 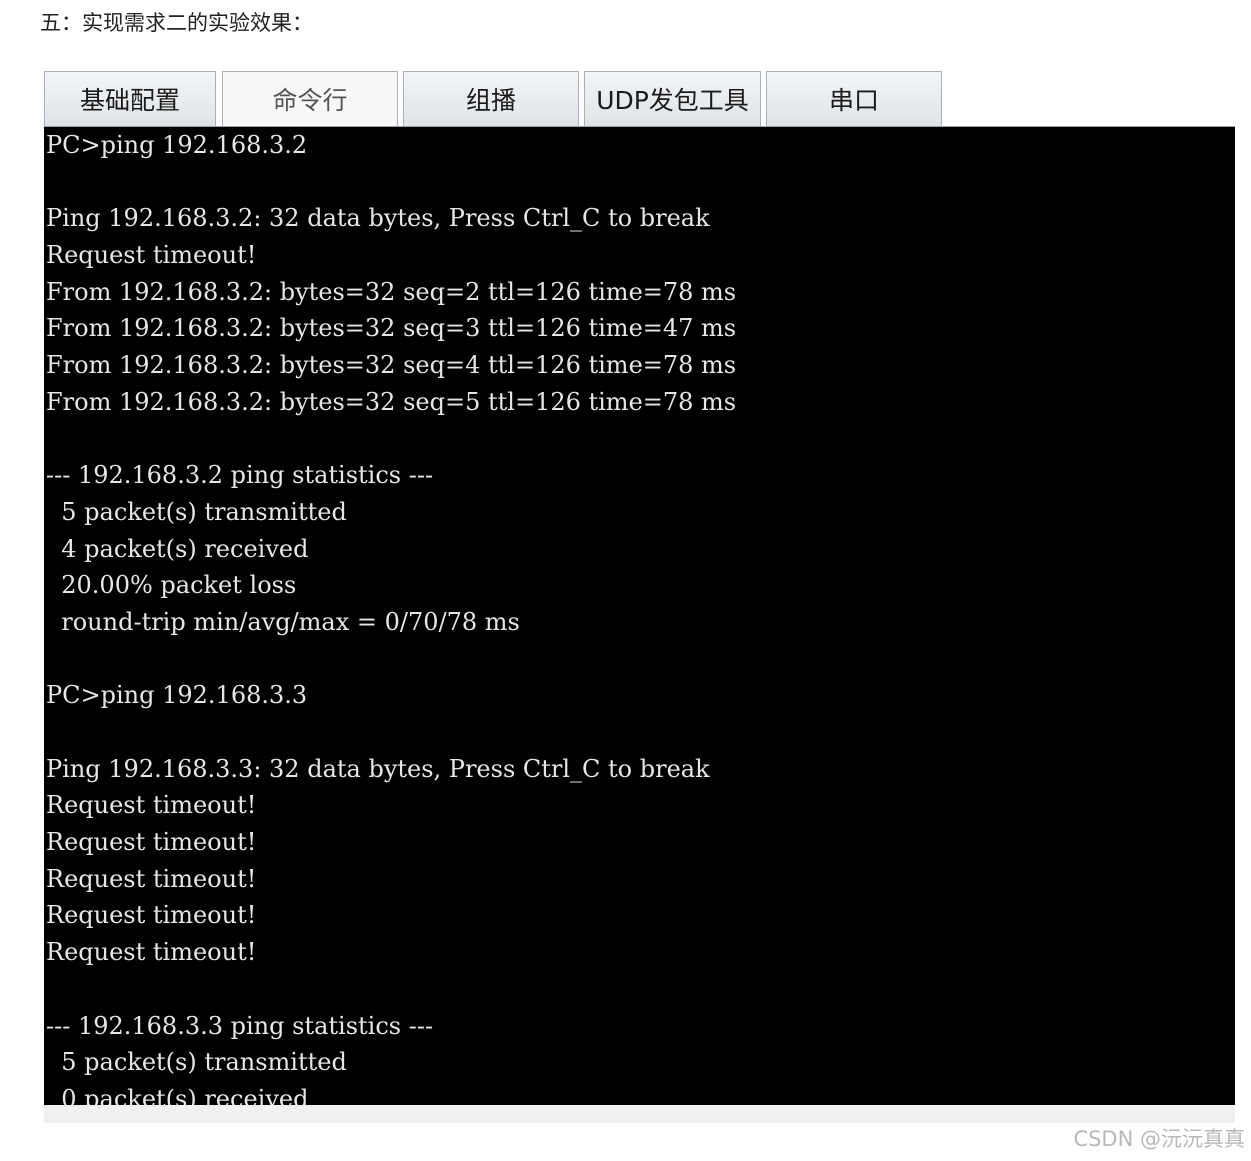 What do you see at coordinates (177, 1094) in the screenshot?
I see `terminal-line: 0 packet(s) received` at bounding box center [177, 1094].